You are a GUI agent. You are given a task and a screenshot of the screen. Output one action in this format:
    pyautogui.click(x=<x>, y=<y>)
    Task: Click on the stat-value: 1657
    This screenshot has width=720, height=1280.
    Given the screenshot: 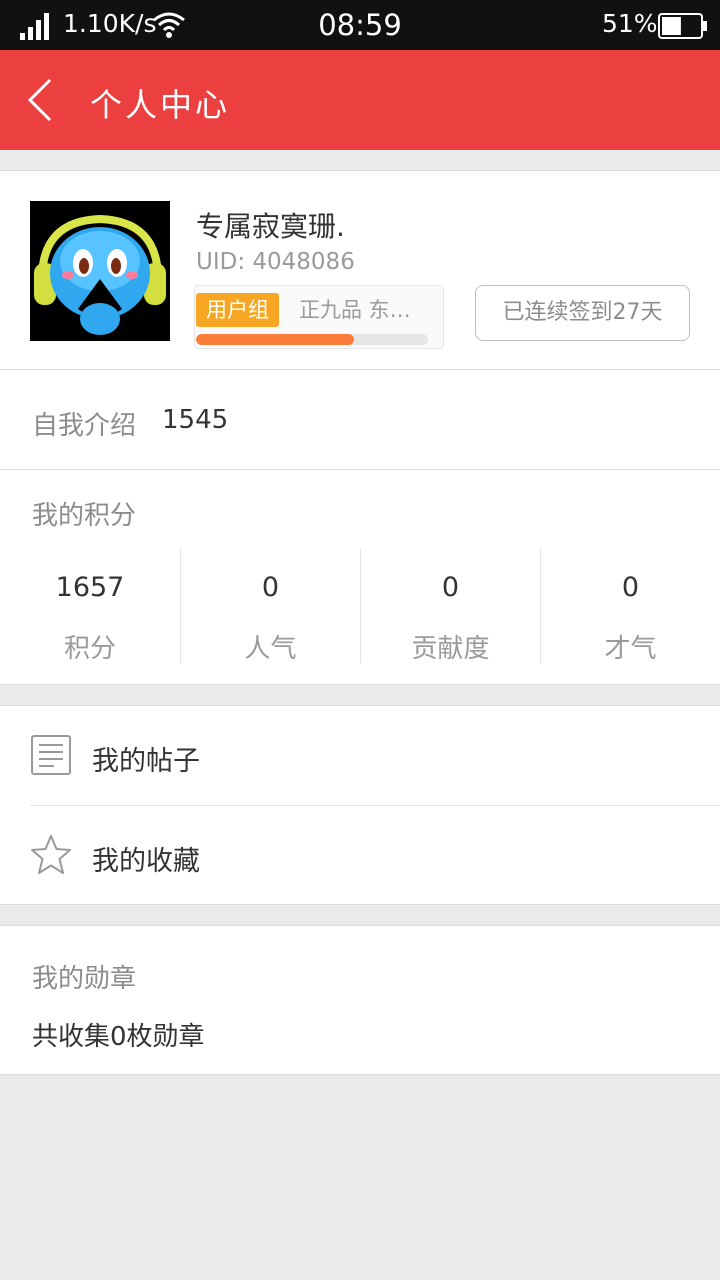 What is the action you would take?
    pyautogui.click(x=90, y=587)
    